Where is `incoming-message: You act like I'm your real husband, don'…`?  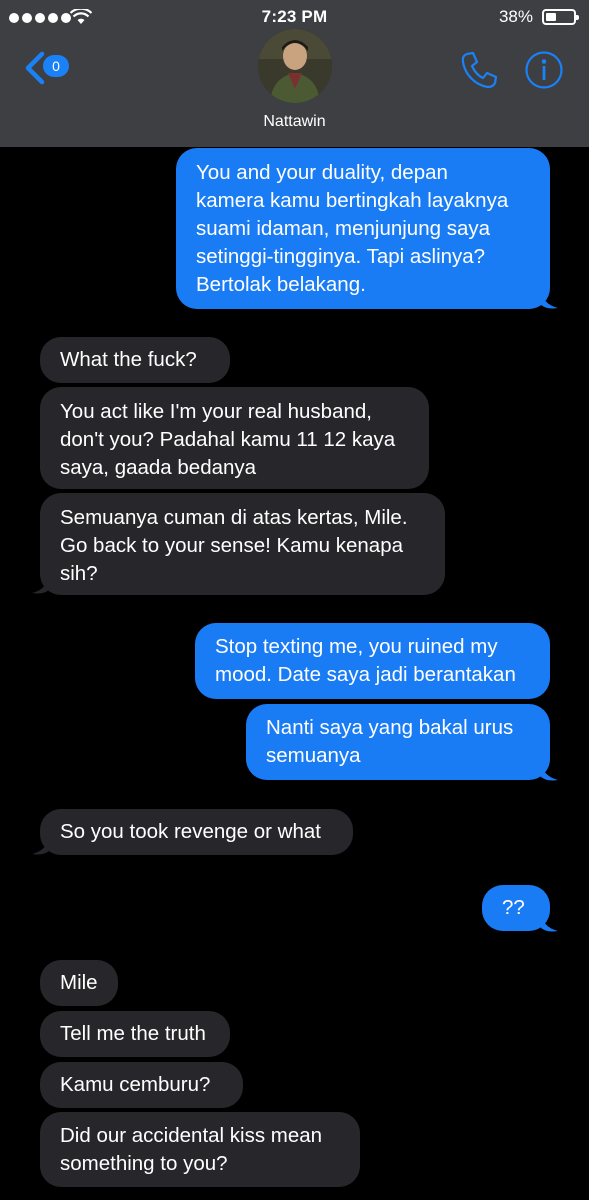 incoming-message: You act like I'm your real husband, don'… is located at coordinates (234, 438).